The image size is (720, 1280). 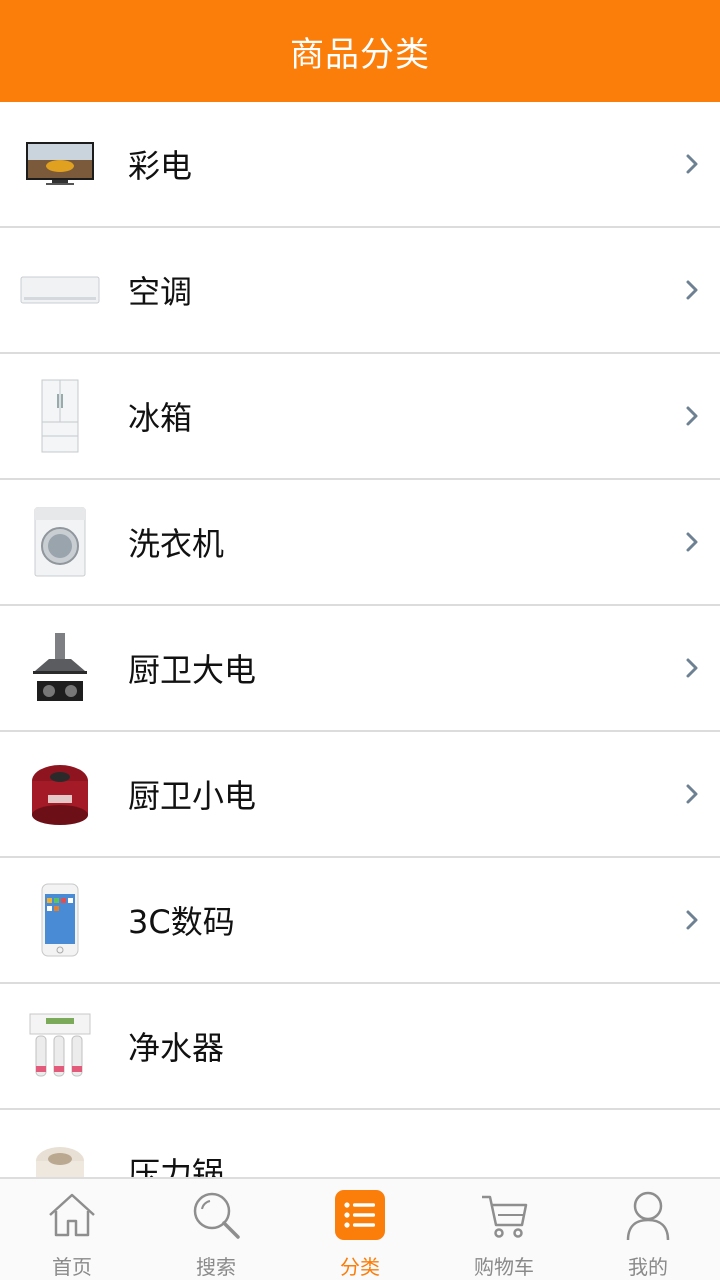 What do you see at coordinates (60, 794) in the screenshot?
I see `rice-cooker-image` at bounding box center [60, 794].